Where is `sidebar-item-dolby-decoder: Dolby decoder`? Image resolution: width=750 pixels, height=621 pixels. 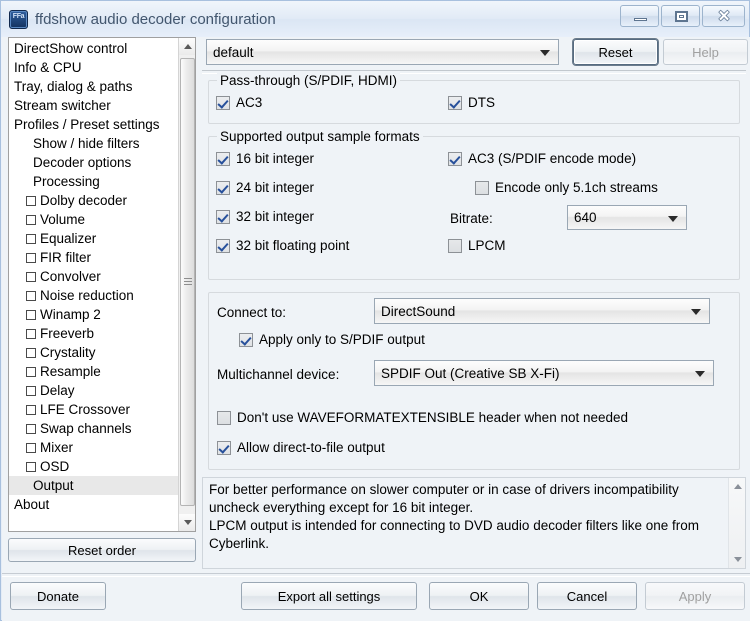
sidebar-item-dolby-decoder: Dolby decoder is located at coordinates (93, 200).